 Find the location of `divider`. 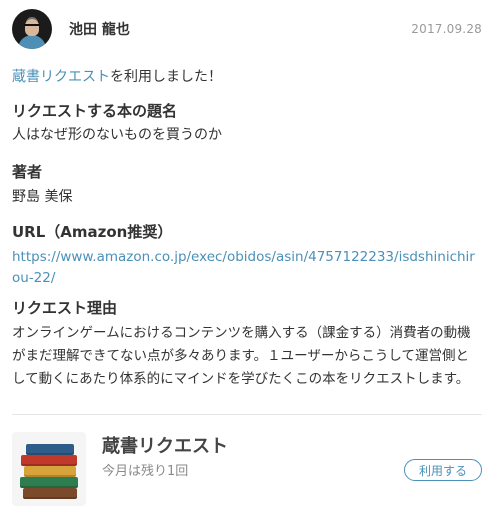

divider is located at coordinates (247, 414).